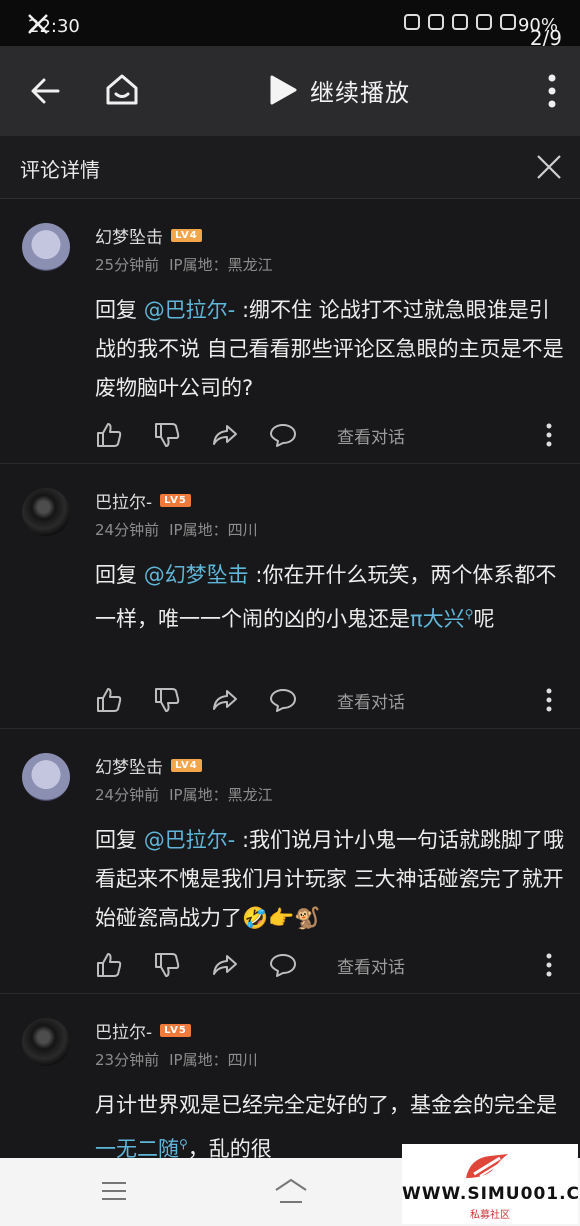 The width and height of the screenshot is (580, 1226). I want to click on menu-icon, so click(114, 1191).